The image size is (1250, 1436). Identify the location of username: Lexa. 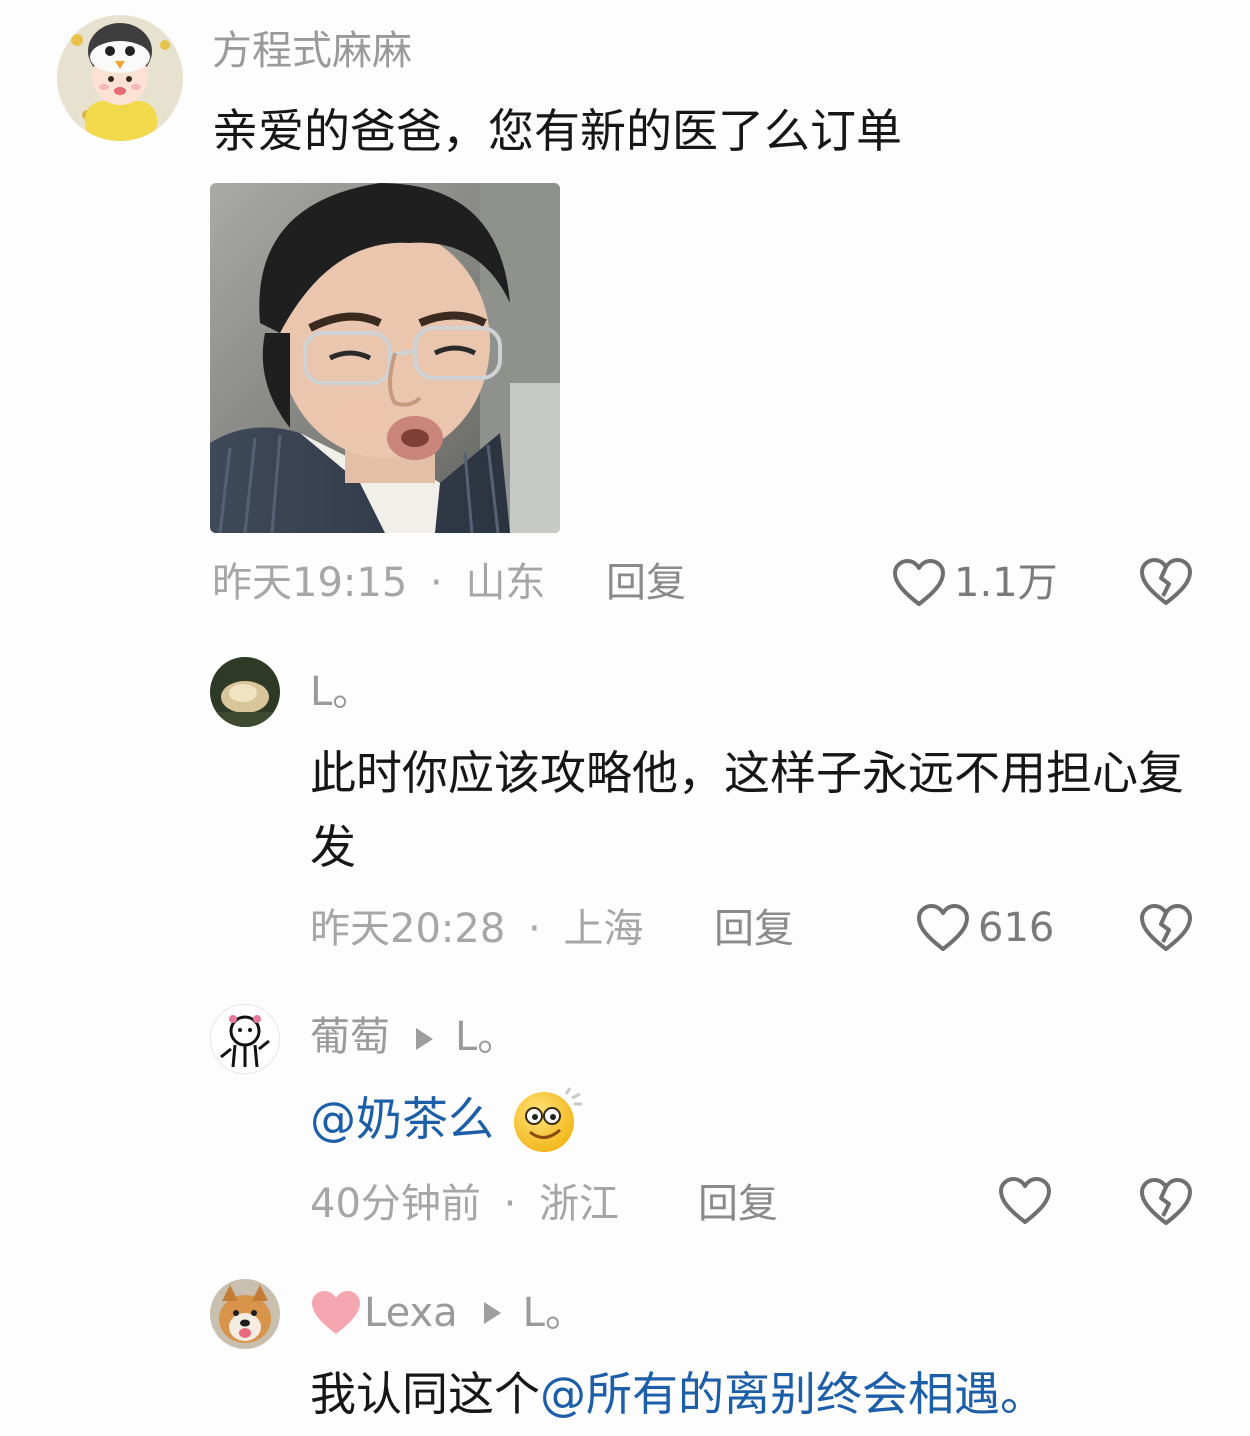
(411, 1313).